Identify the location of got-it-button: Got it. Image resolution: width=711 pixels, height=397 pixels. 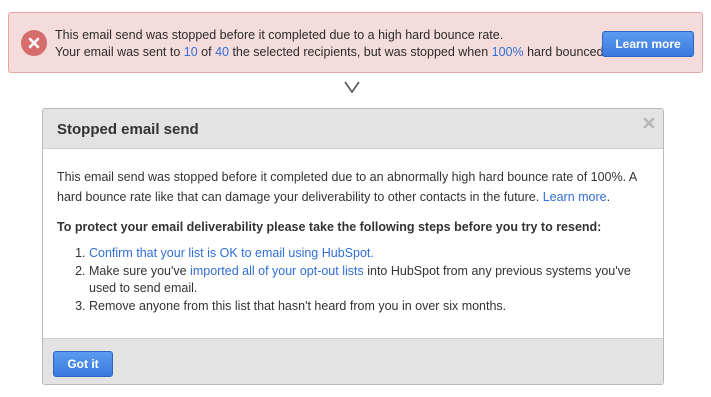
(83, 364).